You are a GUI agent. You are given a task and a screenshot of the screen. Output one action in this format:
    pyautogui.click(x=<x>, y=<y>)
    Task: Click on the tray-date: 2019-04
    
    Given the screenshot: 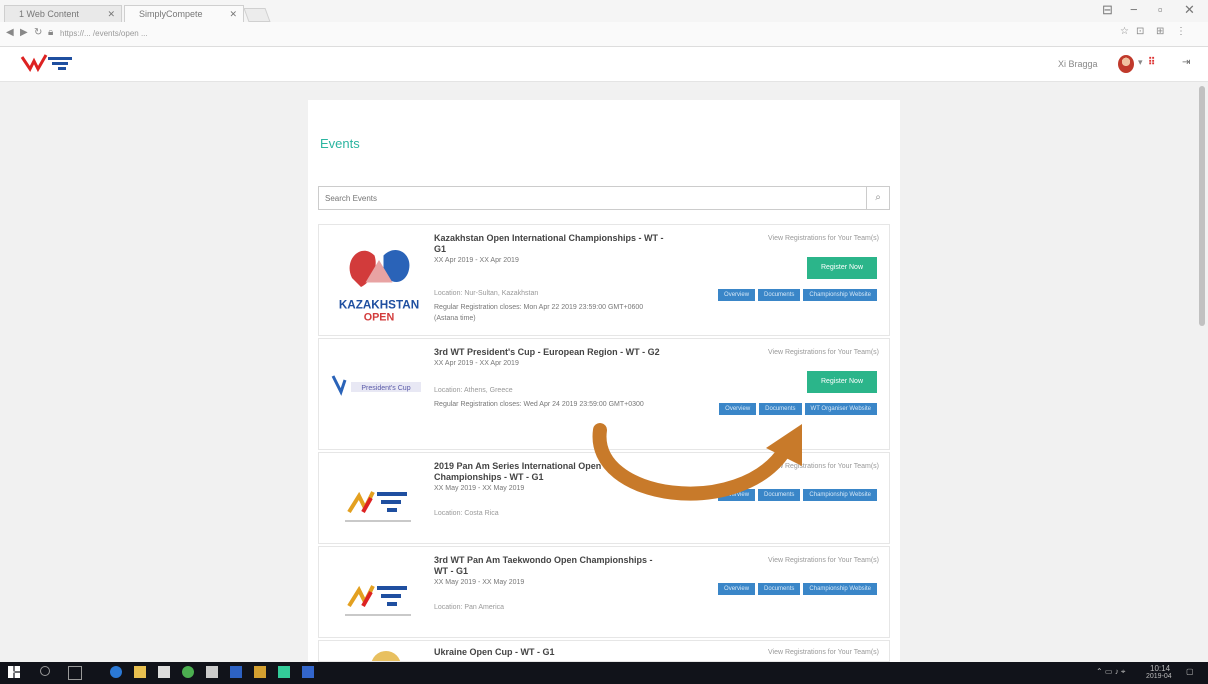 What is the action you would take?
    pyautogui.click(x=1159, y=676)
    